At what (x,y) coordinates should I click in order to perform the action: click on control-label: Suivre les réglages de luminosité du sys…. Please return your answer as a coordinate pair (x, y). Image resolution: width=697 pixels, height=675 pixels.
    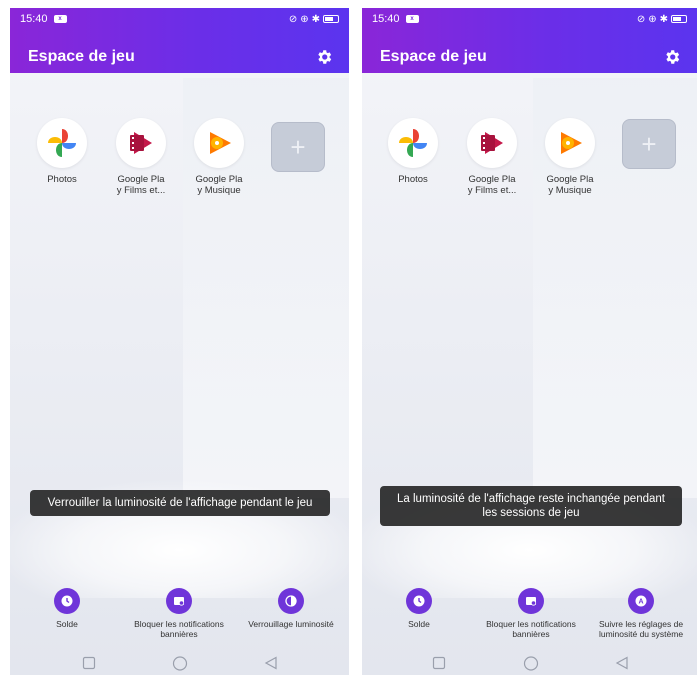
    Looking at the image, I should click on (641, 629).